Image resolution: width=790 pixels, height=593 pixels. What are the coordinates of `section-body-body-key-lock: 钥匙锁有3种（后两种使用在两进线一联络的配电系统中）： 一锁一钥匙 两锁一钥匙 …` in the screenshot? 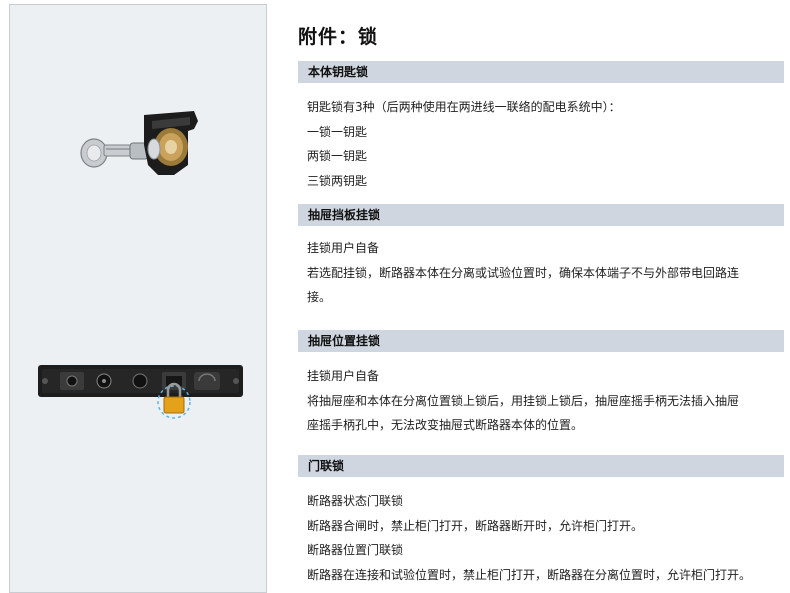 It's located at (548, 144).